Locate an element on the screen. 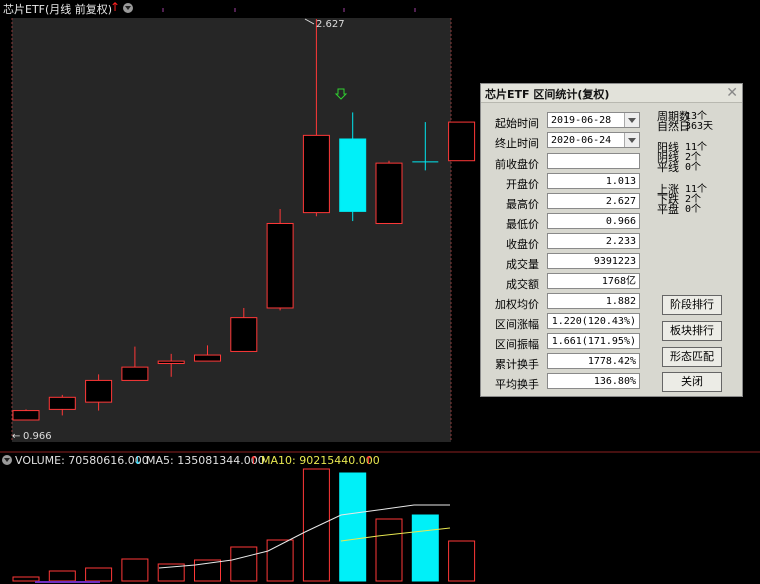 Image resolution: width=760 pixels, height=584 pixels. date-combo: 2020-06-24 is located at coordinates (593, 140).